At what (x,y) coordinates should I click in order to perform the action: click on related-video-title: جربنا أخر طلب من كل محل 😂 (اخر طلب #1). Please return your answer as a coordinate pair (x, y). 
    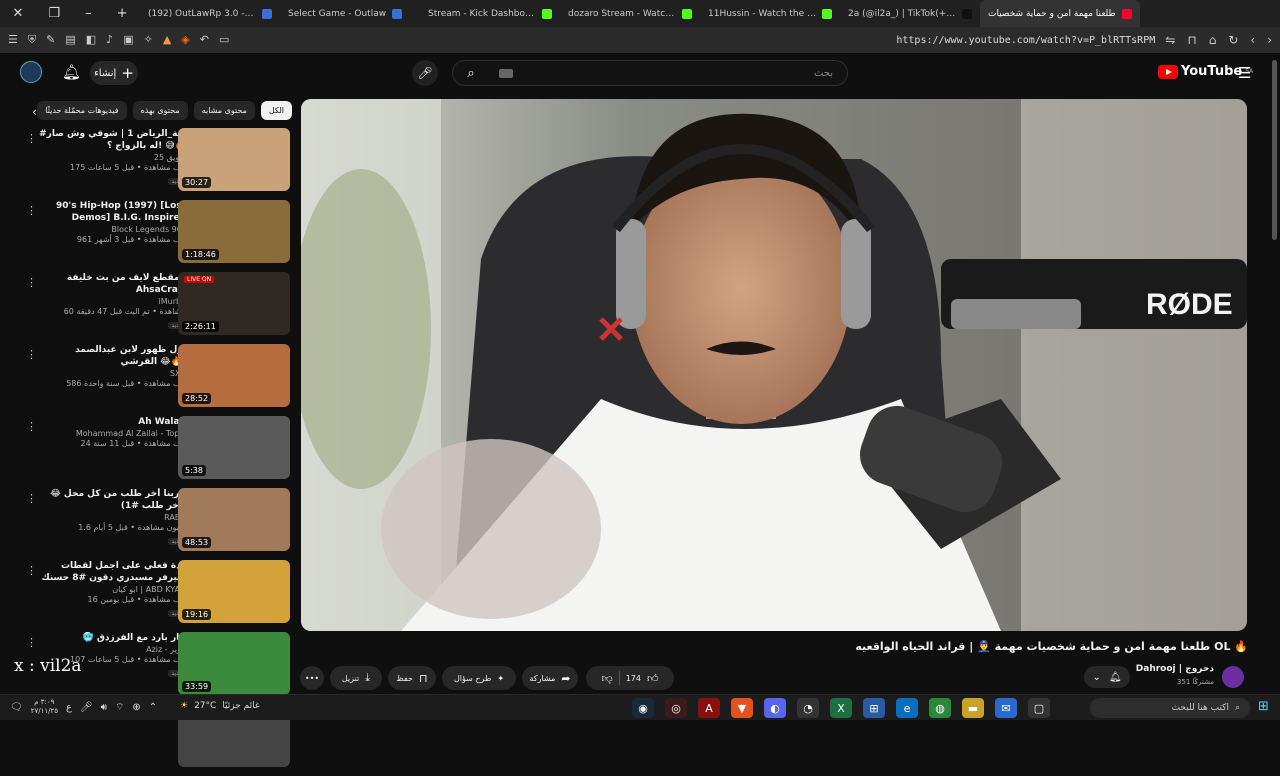
    Looking at the image, I should click on (111, 500).